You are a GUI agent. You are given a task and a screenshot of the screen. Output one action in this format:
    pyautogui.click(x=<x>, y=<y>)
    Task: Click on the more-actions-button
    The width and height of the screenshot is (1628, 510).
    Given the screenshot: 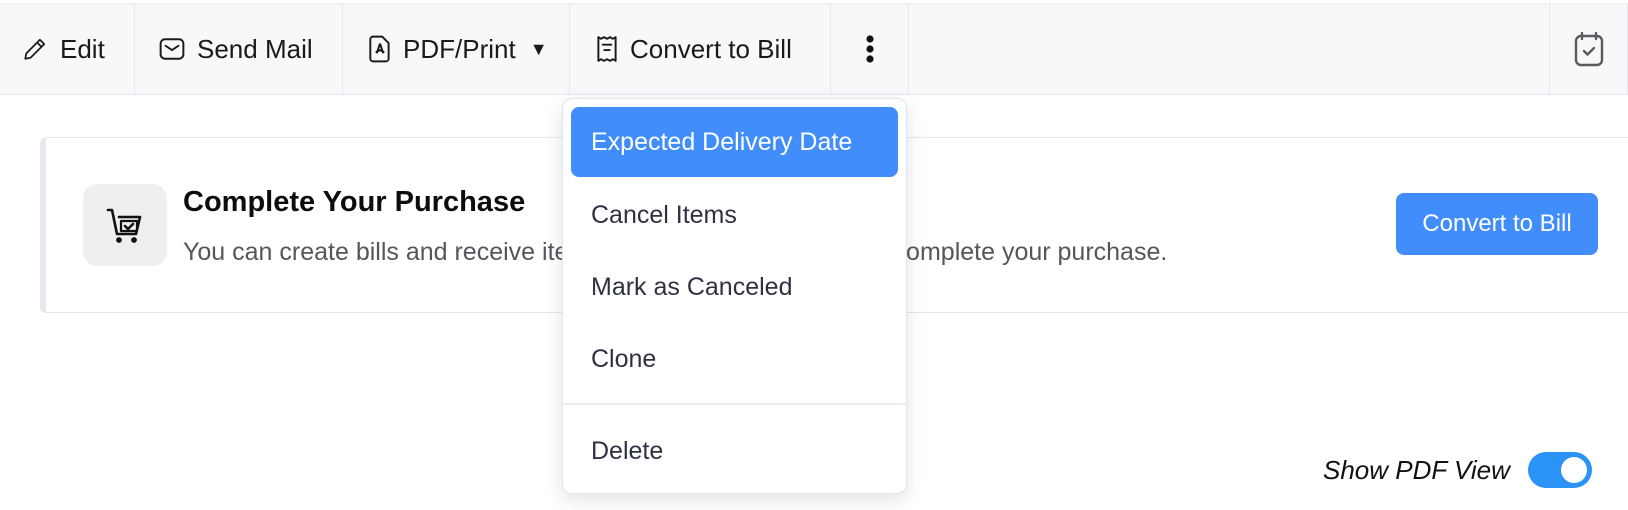 What is the action you would take?
    pyautogui.click(x=870, y=49)
    